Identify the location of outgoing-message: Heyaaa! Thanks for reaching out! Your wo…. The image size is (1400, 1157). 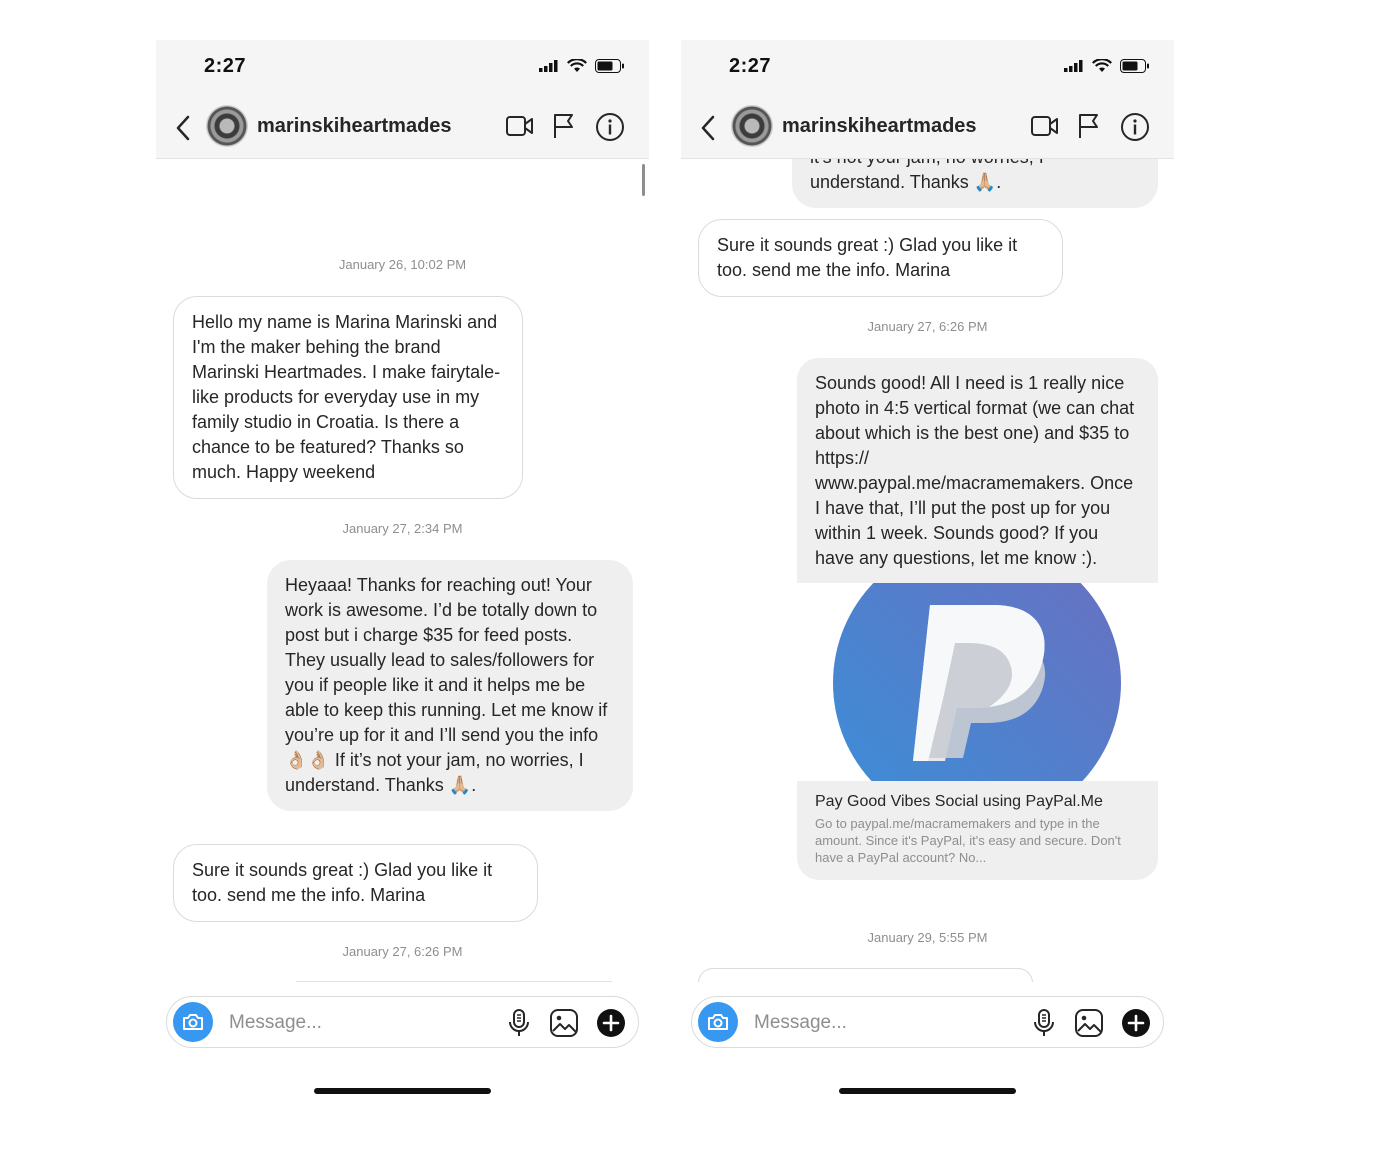
(450, 685).